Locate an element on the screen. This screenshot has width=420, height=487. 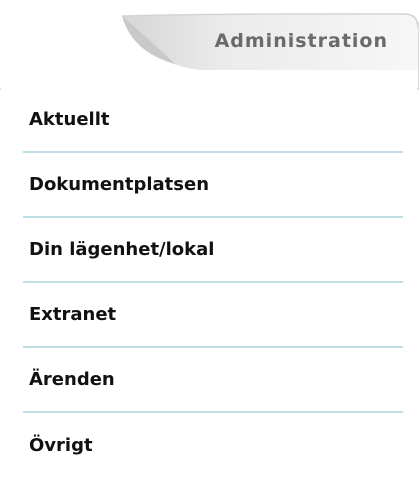
menu-item-dokumentplatsen: Dokumentplatsen is located at coordinates (213, 185).